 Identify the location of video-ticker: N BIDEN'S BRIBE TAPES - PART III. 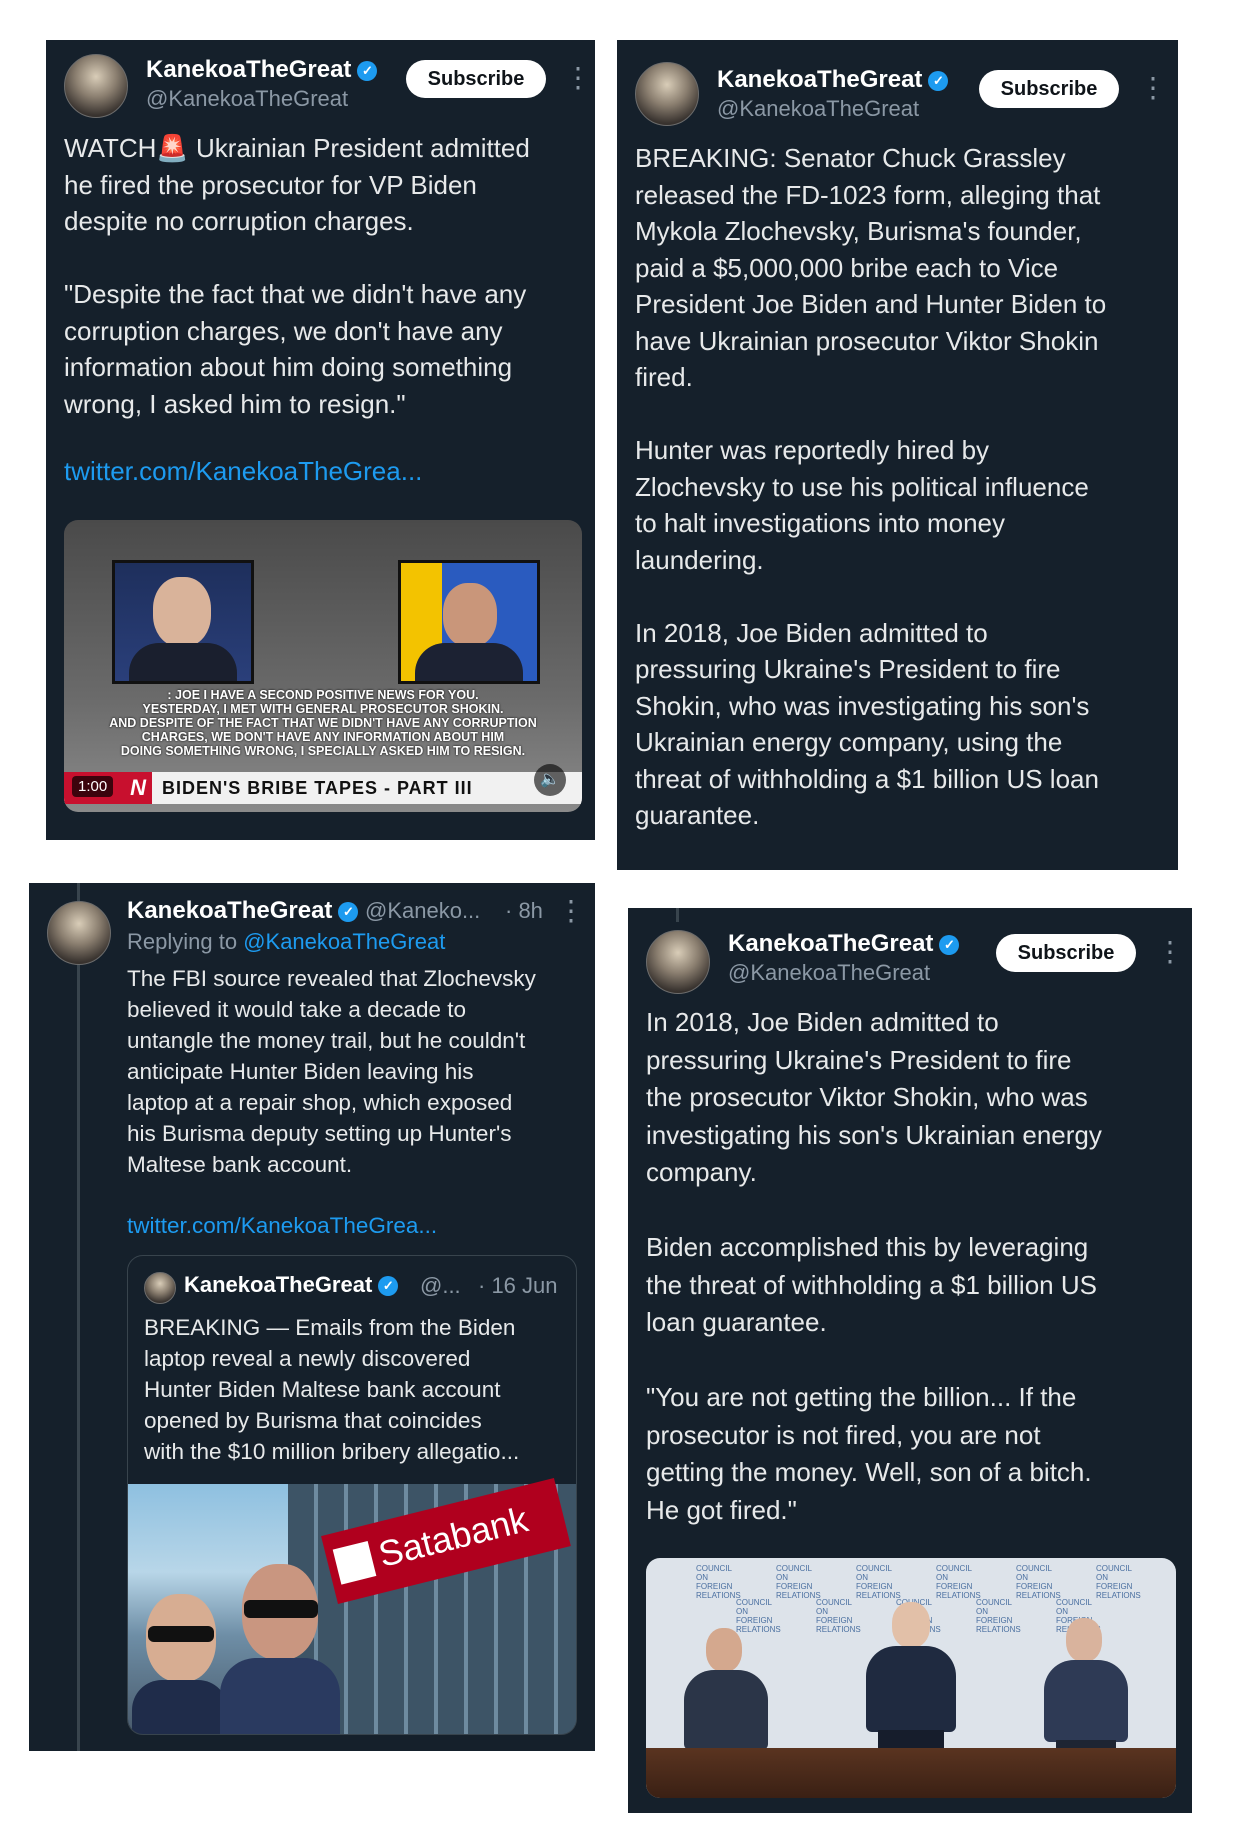
(323, 788).